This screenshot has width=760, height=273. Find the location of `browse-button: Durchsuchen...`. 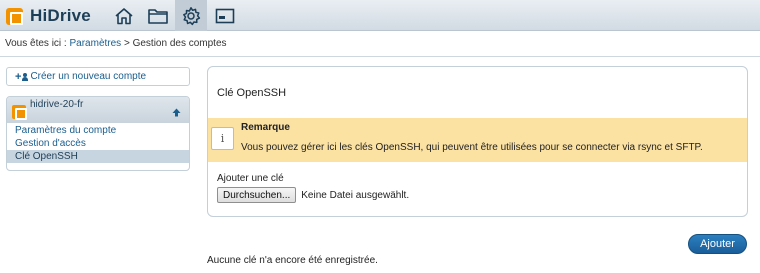

browse-button: Durchsuchen... is located at coordinates (257, 195).